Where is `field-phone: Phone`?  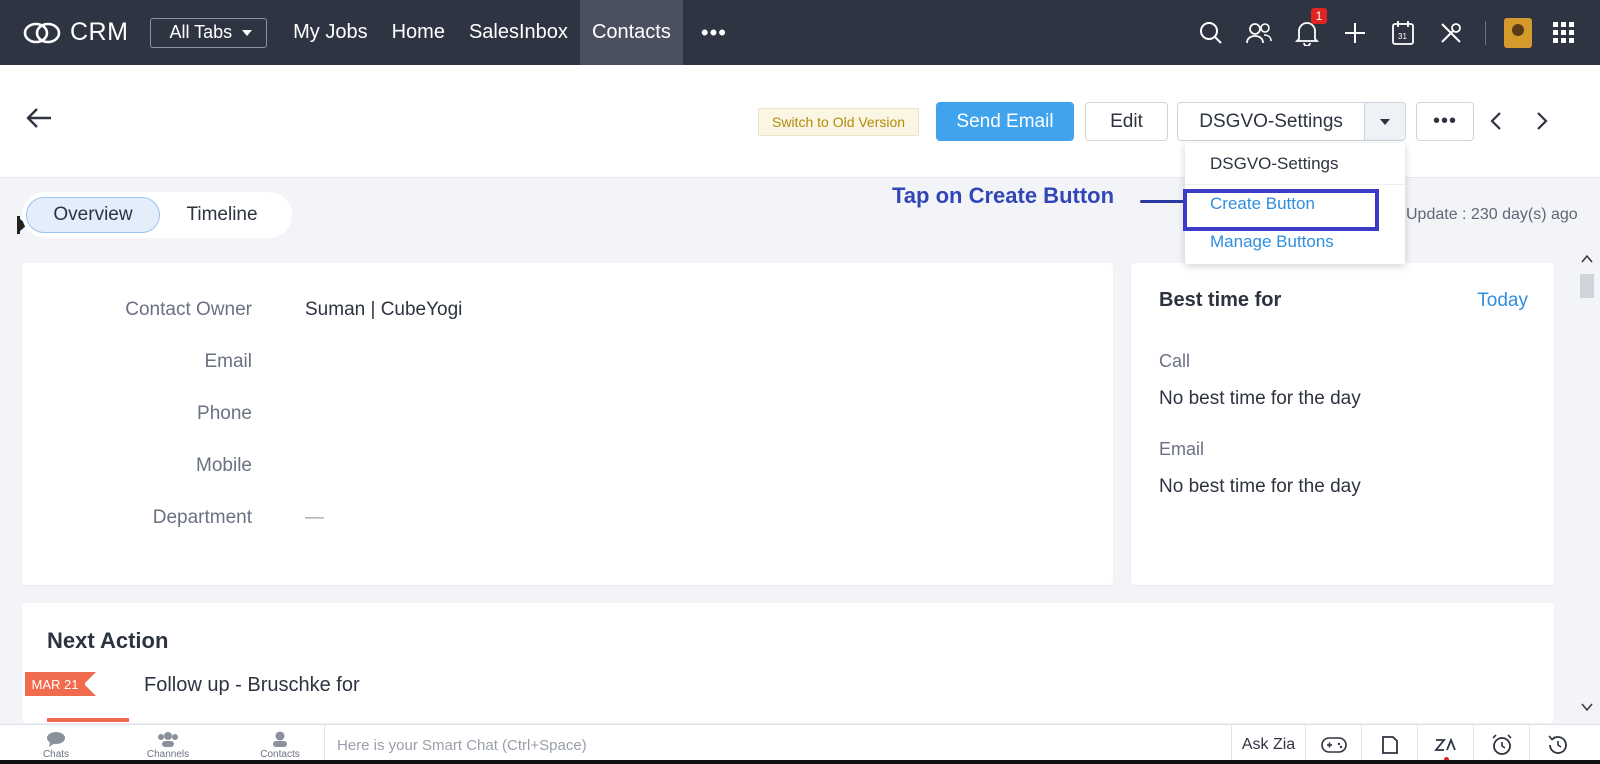 field-phone: Phone is located at coordinates (522, 414).